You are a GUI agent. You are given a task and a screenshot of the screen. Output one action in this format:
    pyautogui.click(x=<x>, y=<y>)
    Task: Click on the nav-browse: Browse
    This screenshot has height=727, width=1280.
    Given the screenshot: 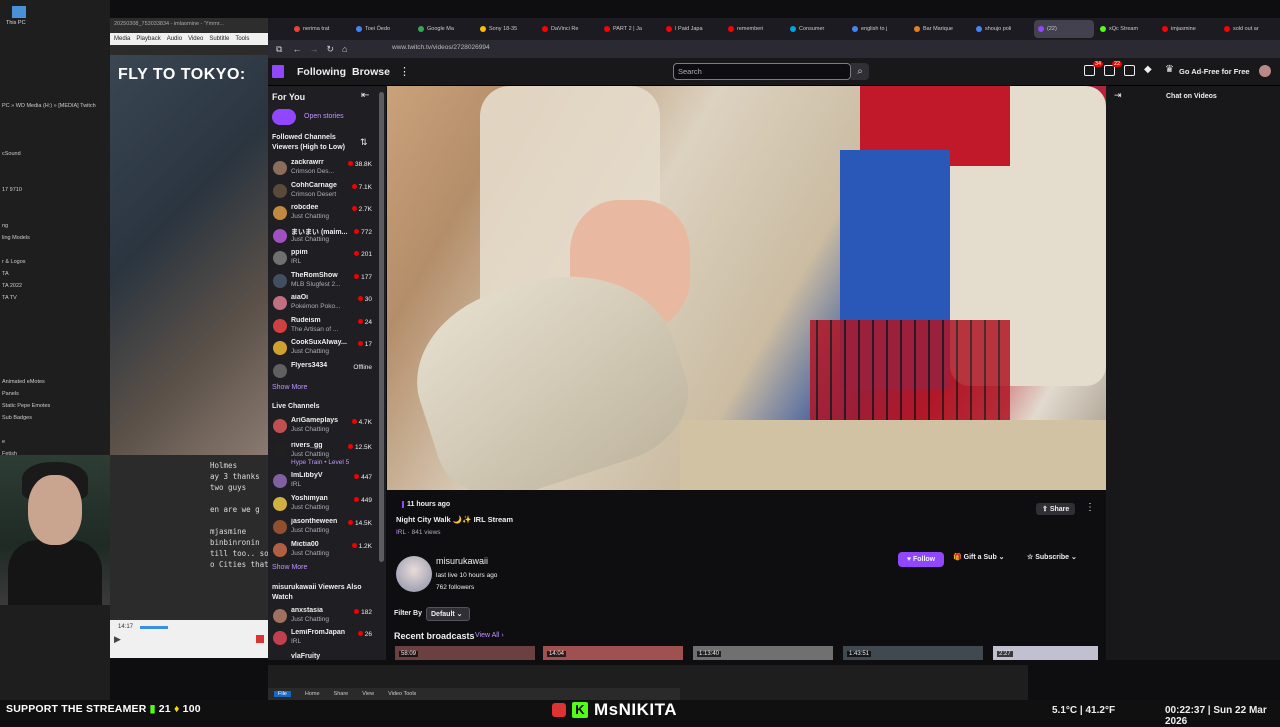 What is the action you would take?
    pyautogui.click(x=371, y=72)
    